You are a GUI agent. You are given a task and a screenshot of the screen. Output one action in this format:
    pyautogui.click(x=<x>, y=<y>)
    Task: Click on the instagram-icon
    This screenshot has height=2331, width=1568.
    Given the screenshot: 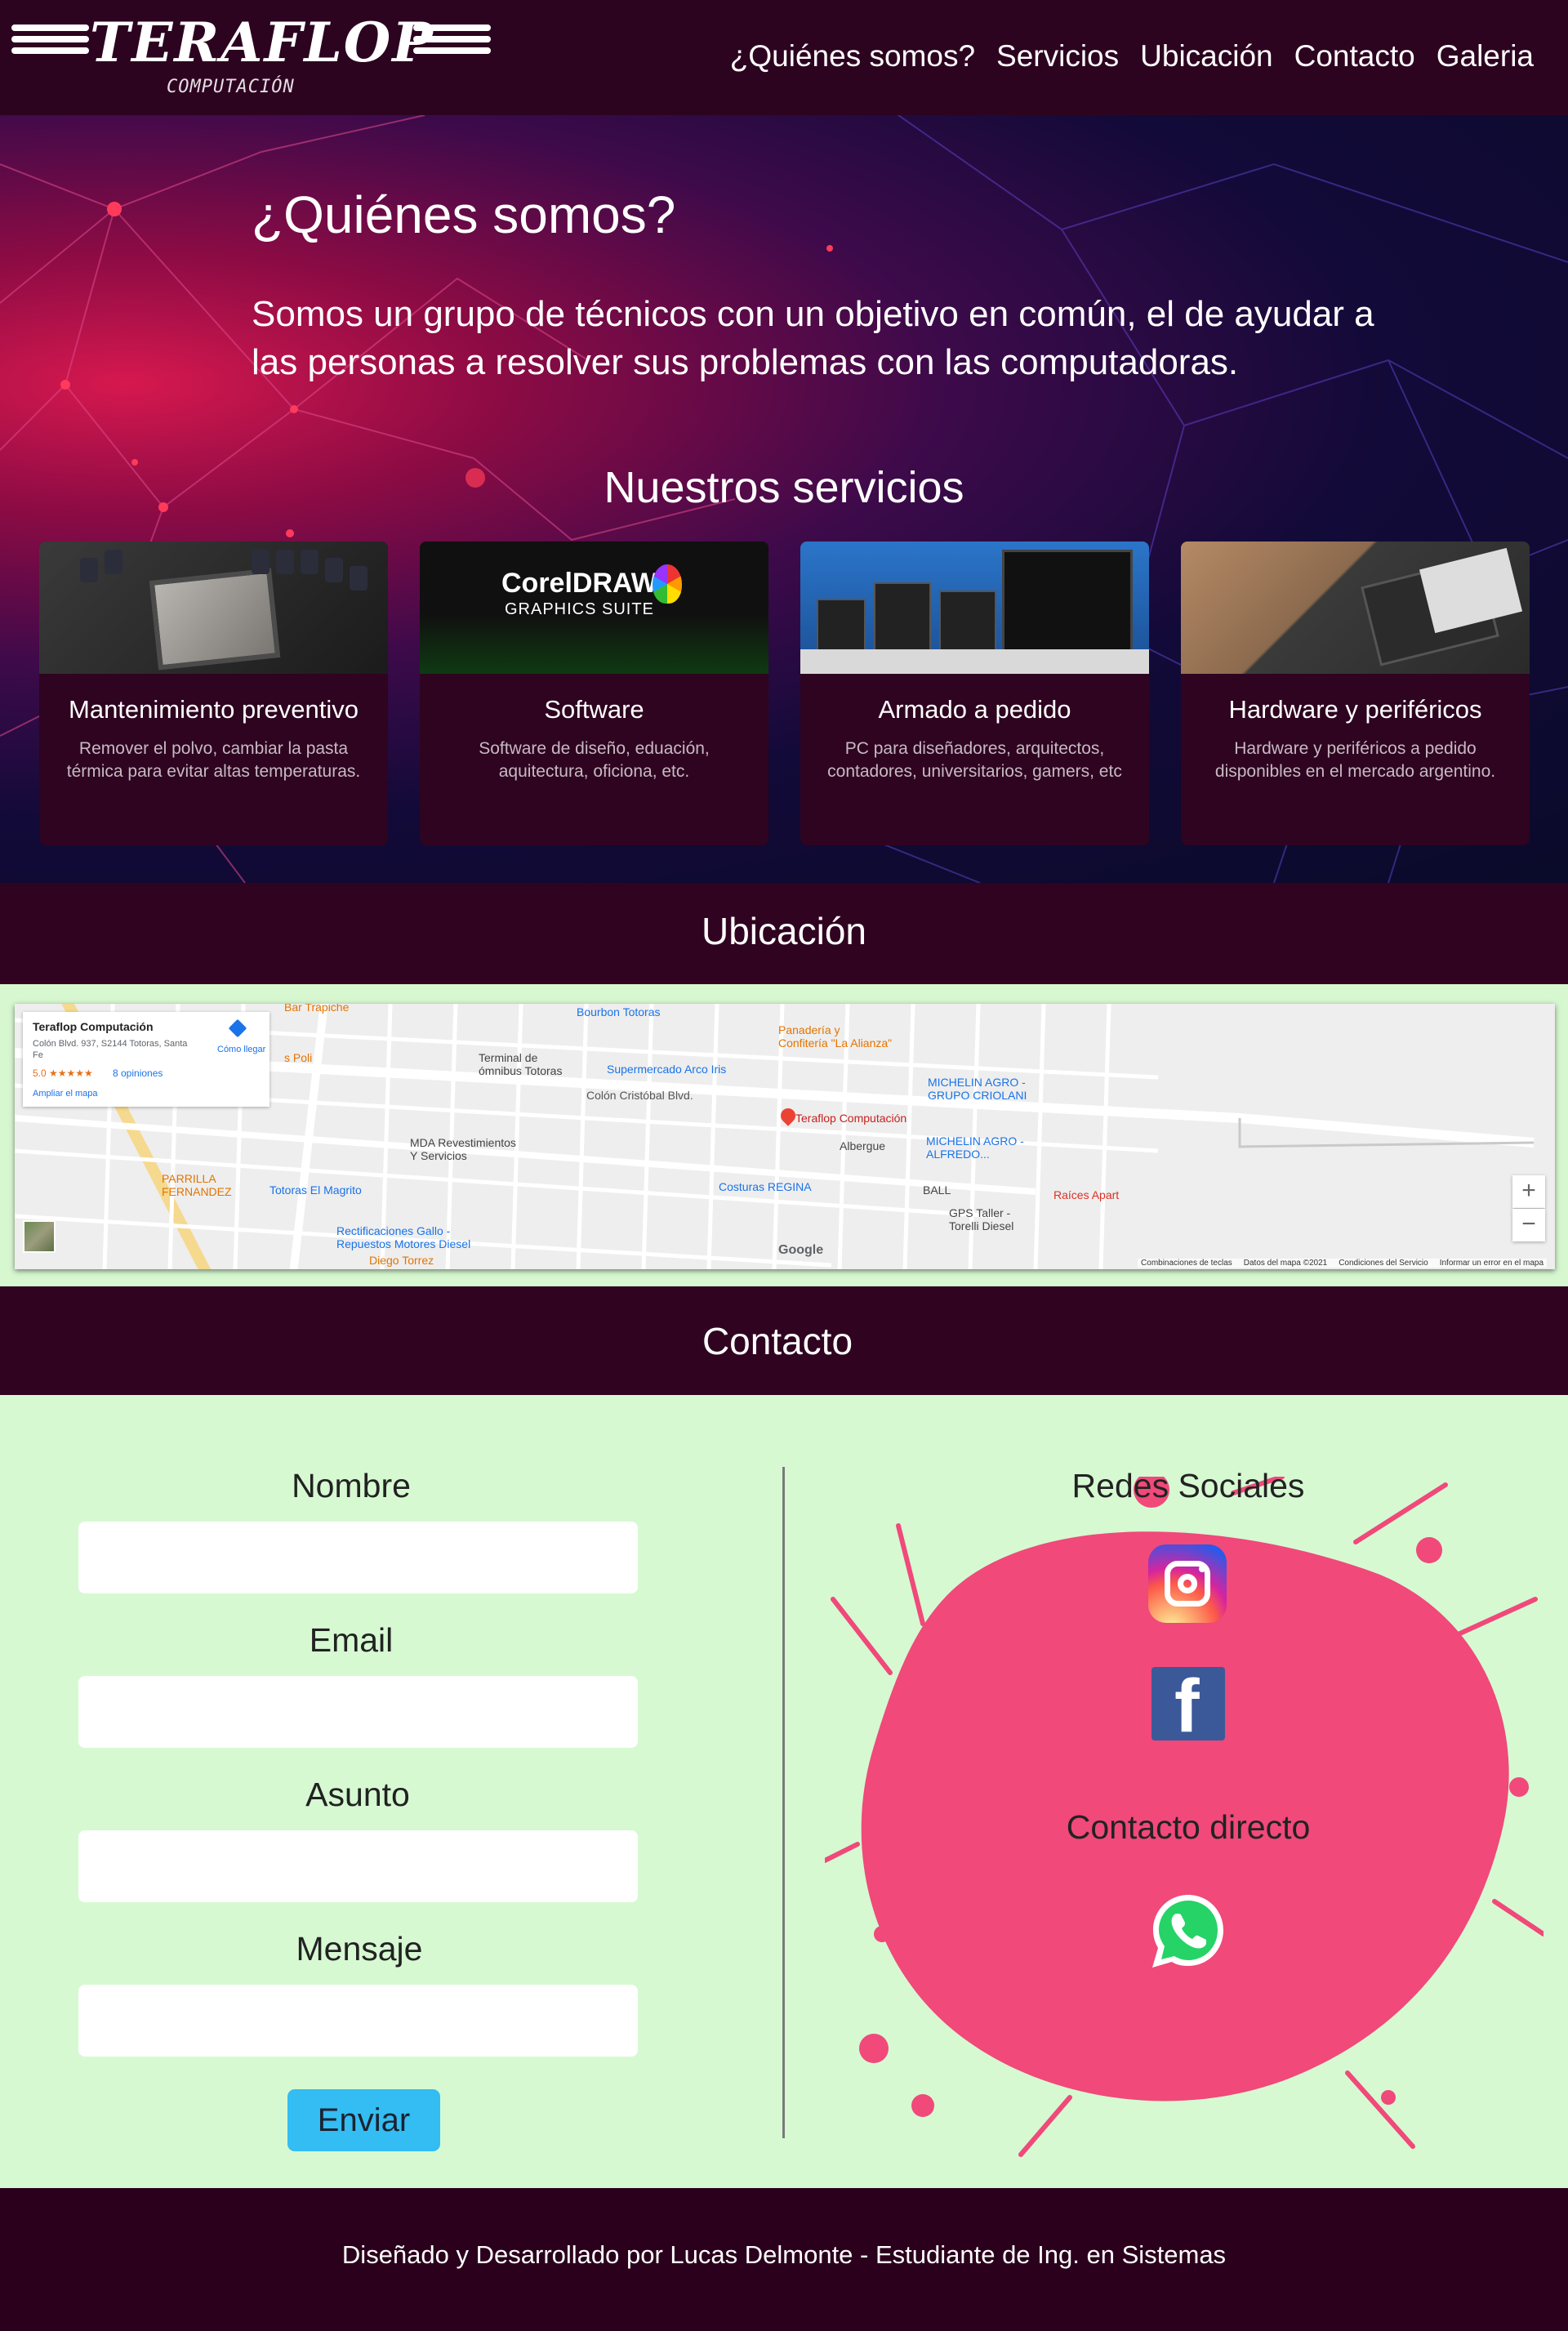 What is the action you would take?
    pyautogui.click(x=1187, y=1583)
    